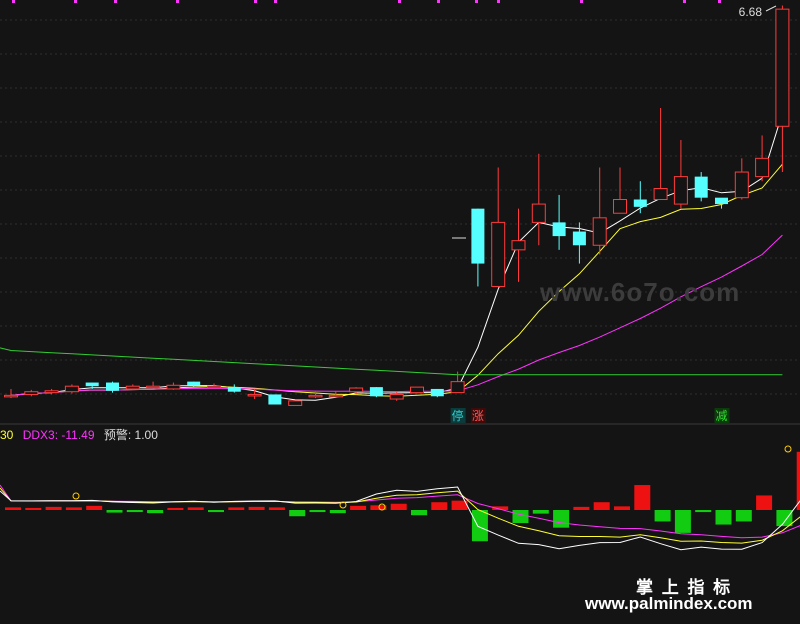  What do you see at coordinates (750, 12) in the screenshot?
I see `price-label: 6.68` at bounding box center [750, 12].